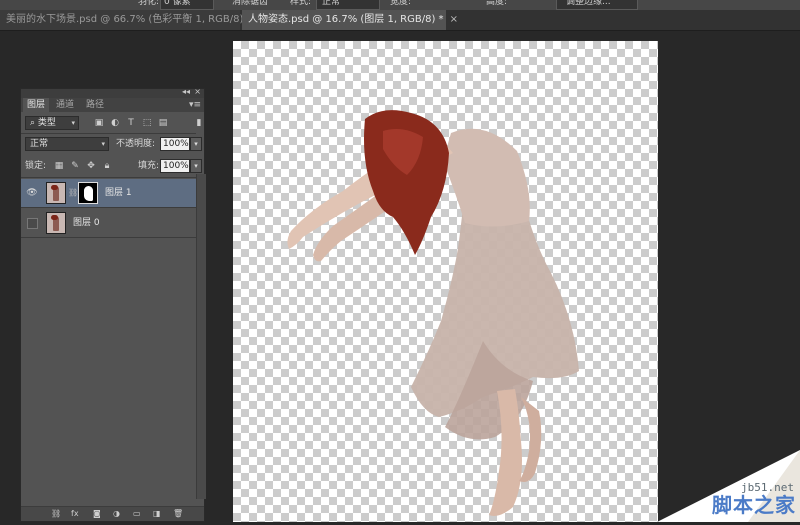 This screenshot has width=800, height=525. I want to click on tab-channels: 通道, so click(65, 105).